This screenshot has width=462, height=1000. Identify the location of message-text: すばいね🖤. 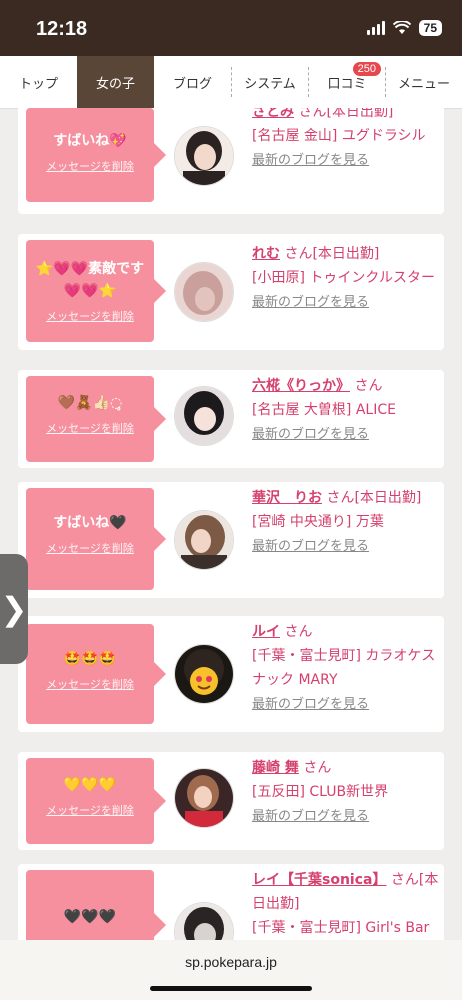
(90, 523).